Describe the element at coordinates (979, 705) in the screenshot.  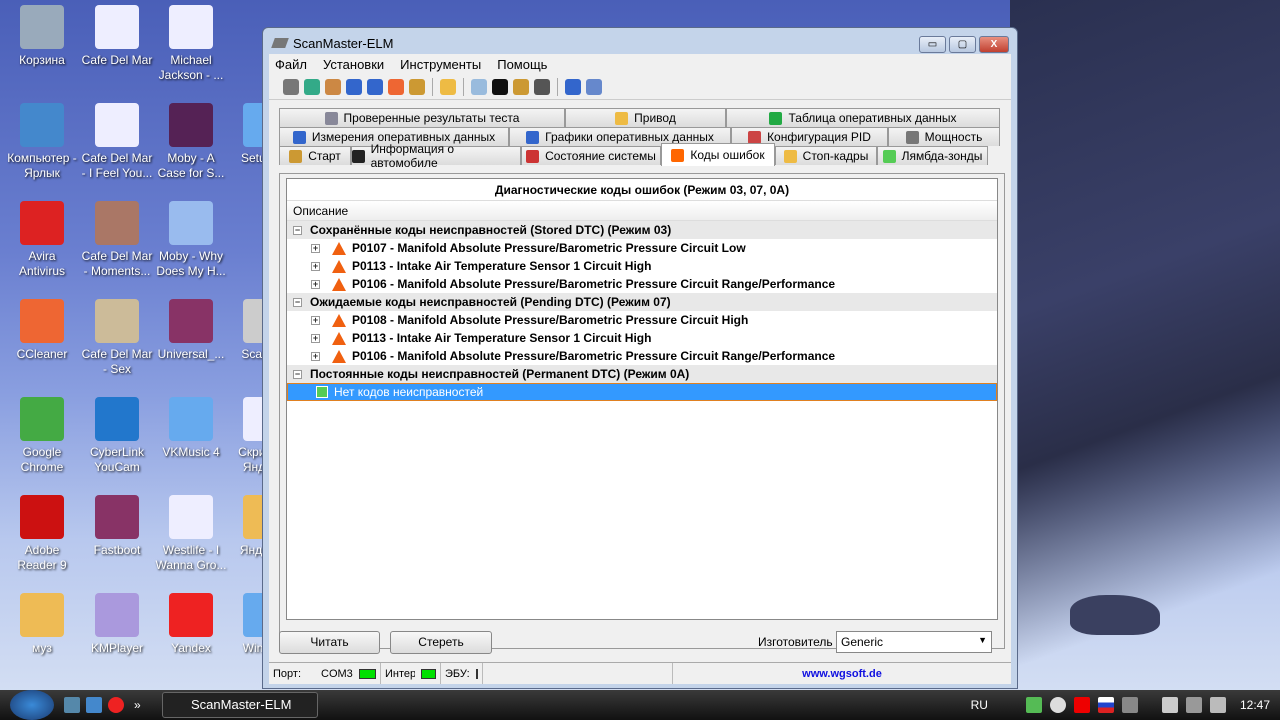
I see `language-indicator: RU` at that location.